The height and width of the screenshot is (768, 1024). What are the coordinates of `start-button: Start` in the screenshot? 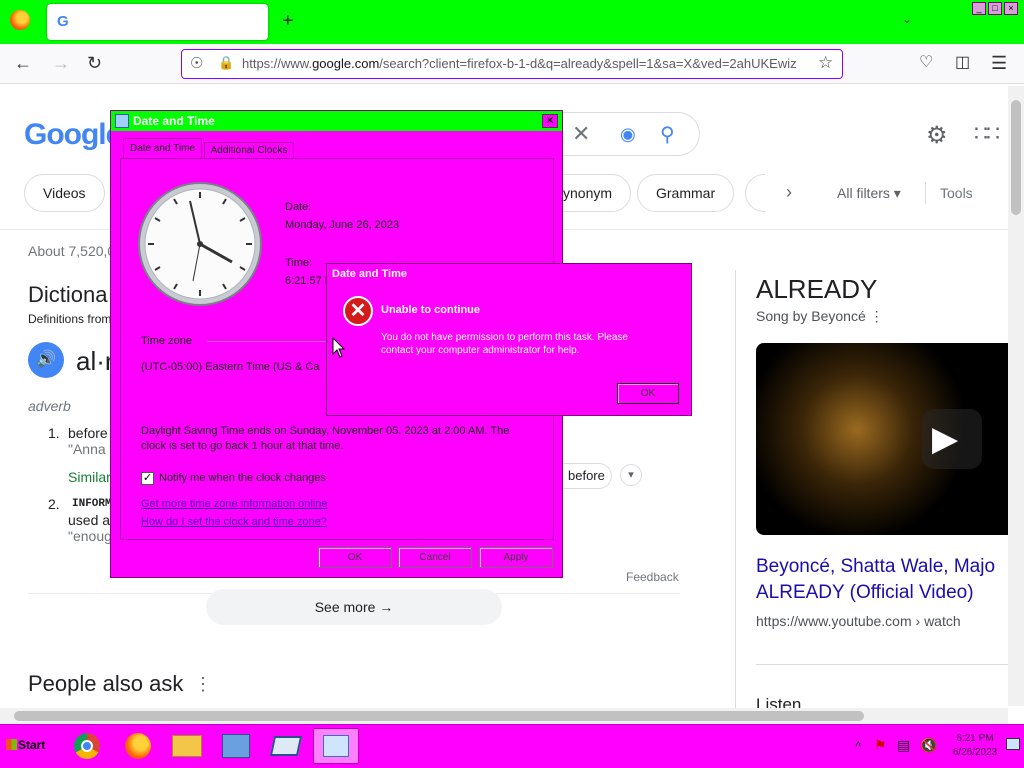 It's located at (28, 746).